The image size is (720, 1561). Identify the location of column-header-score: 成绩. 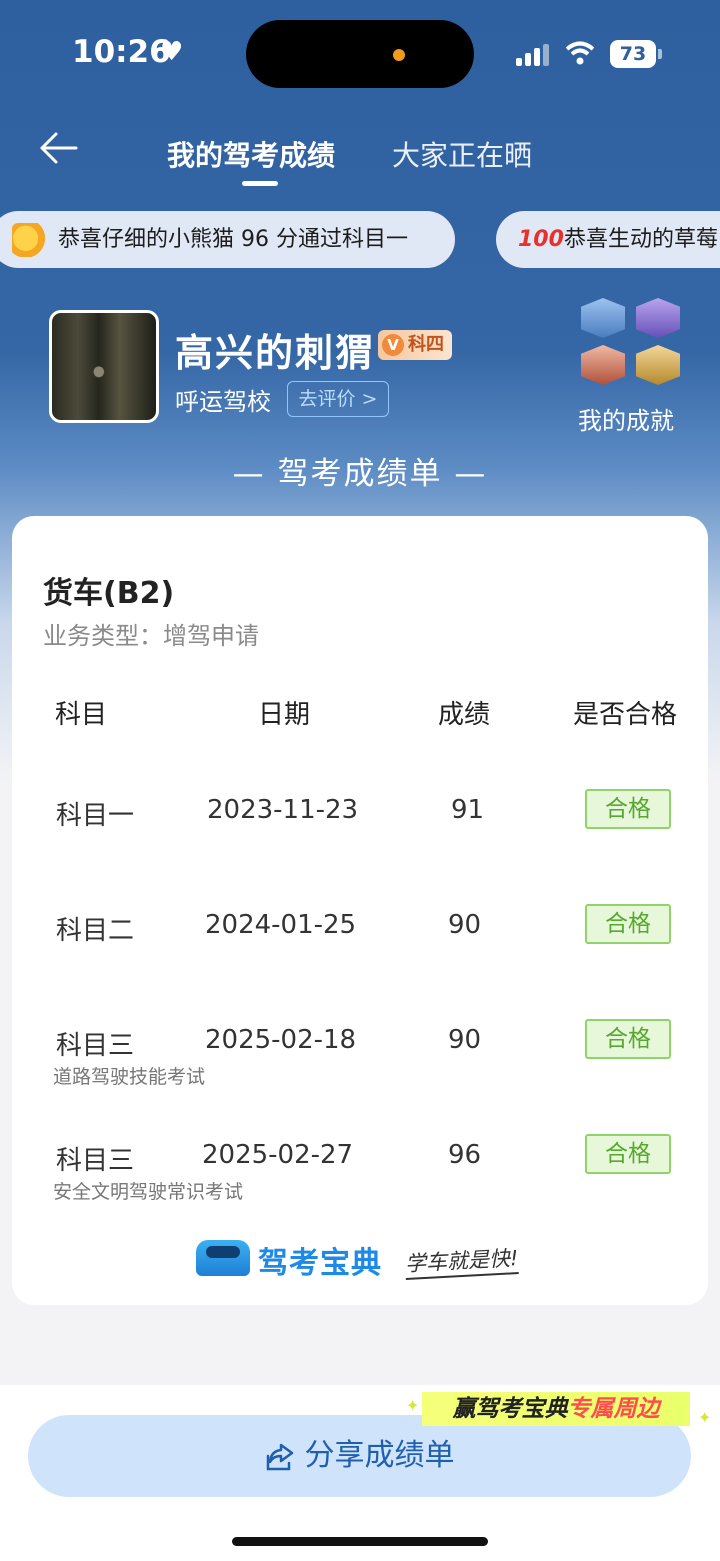
(464, 715).